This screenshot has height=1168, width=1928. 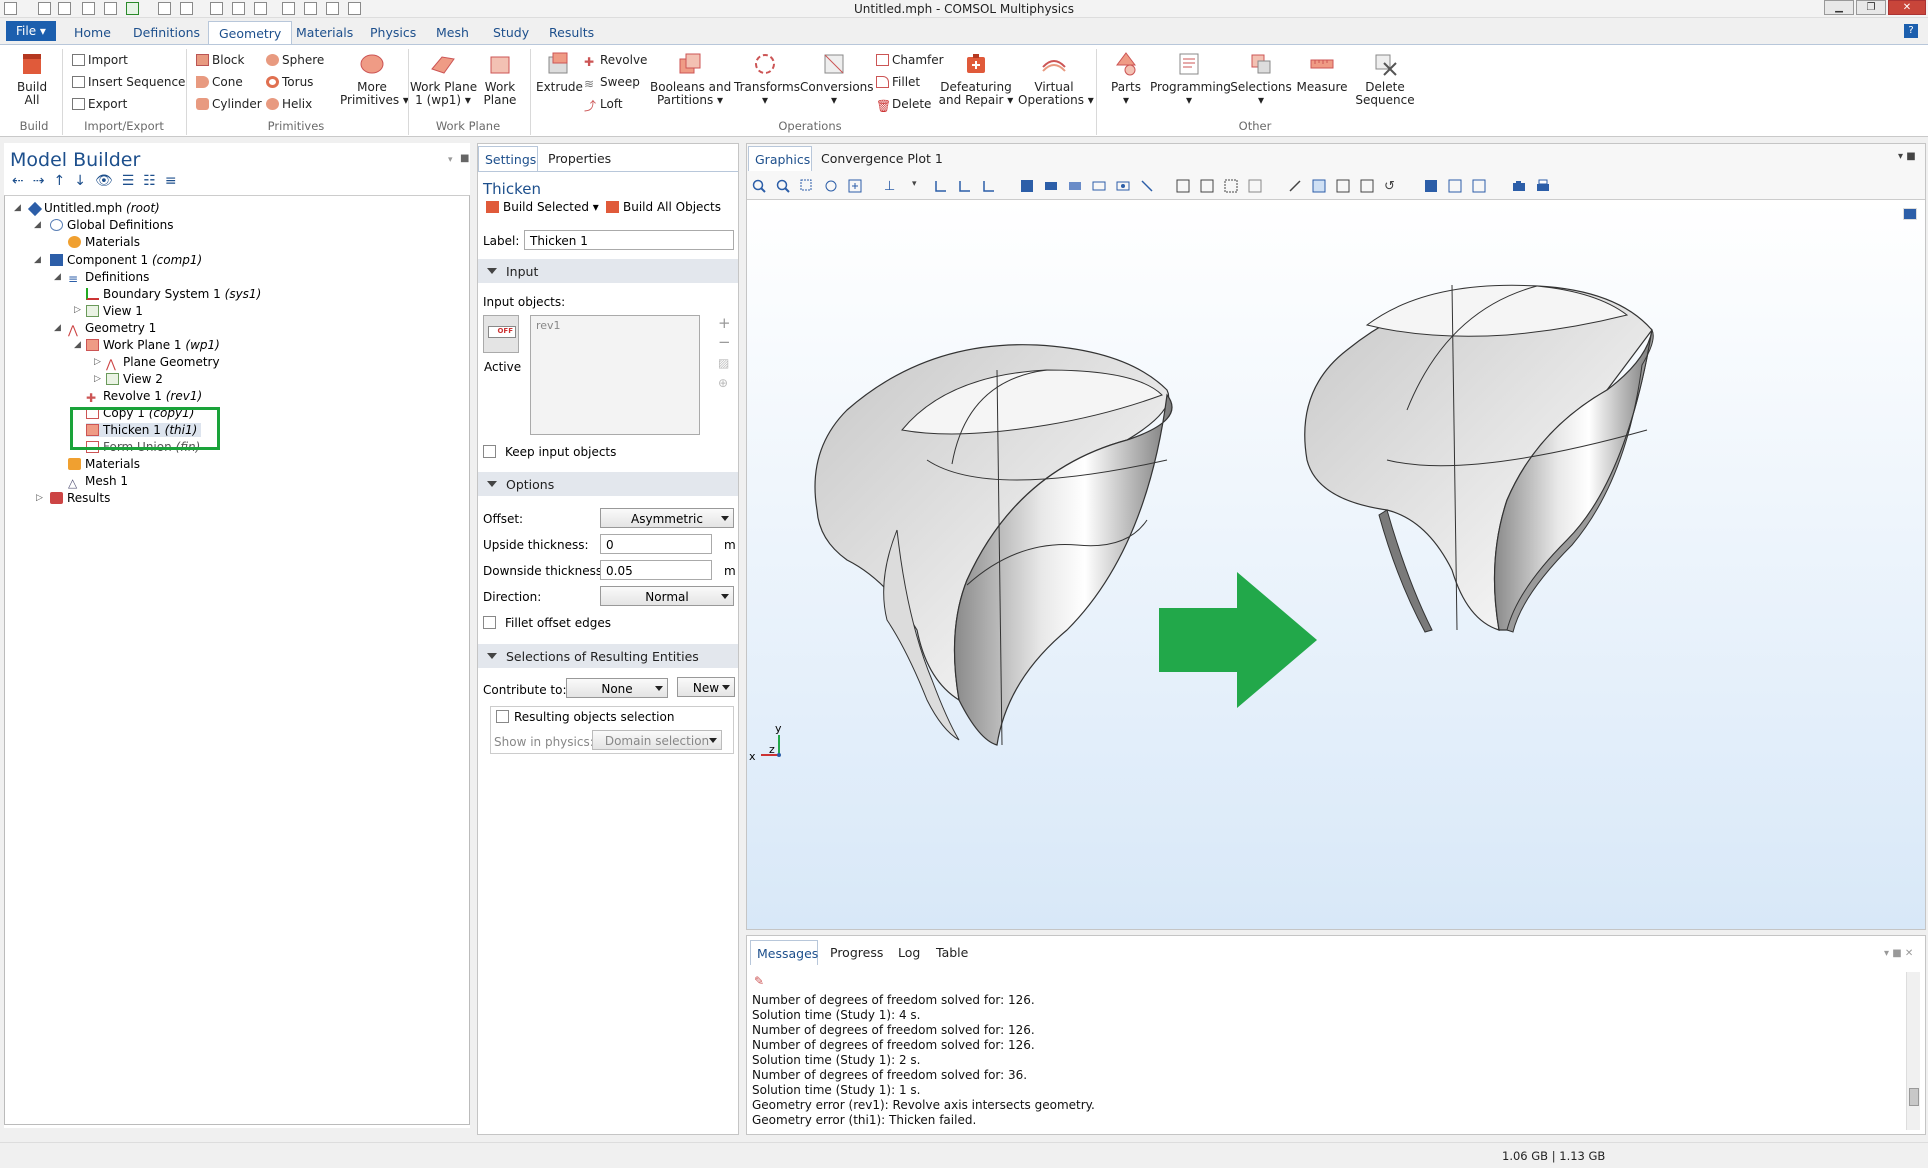 What do you see at coordinates (891, 186) in the screenshot?
I see `view-axes-icon: ⊥` at bounding box center [891, 186].